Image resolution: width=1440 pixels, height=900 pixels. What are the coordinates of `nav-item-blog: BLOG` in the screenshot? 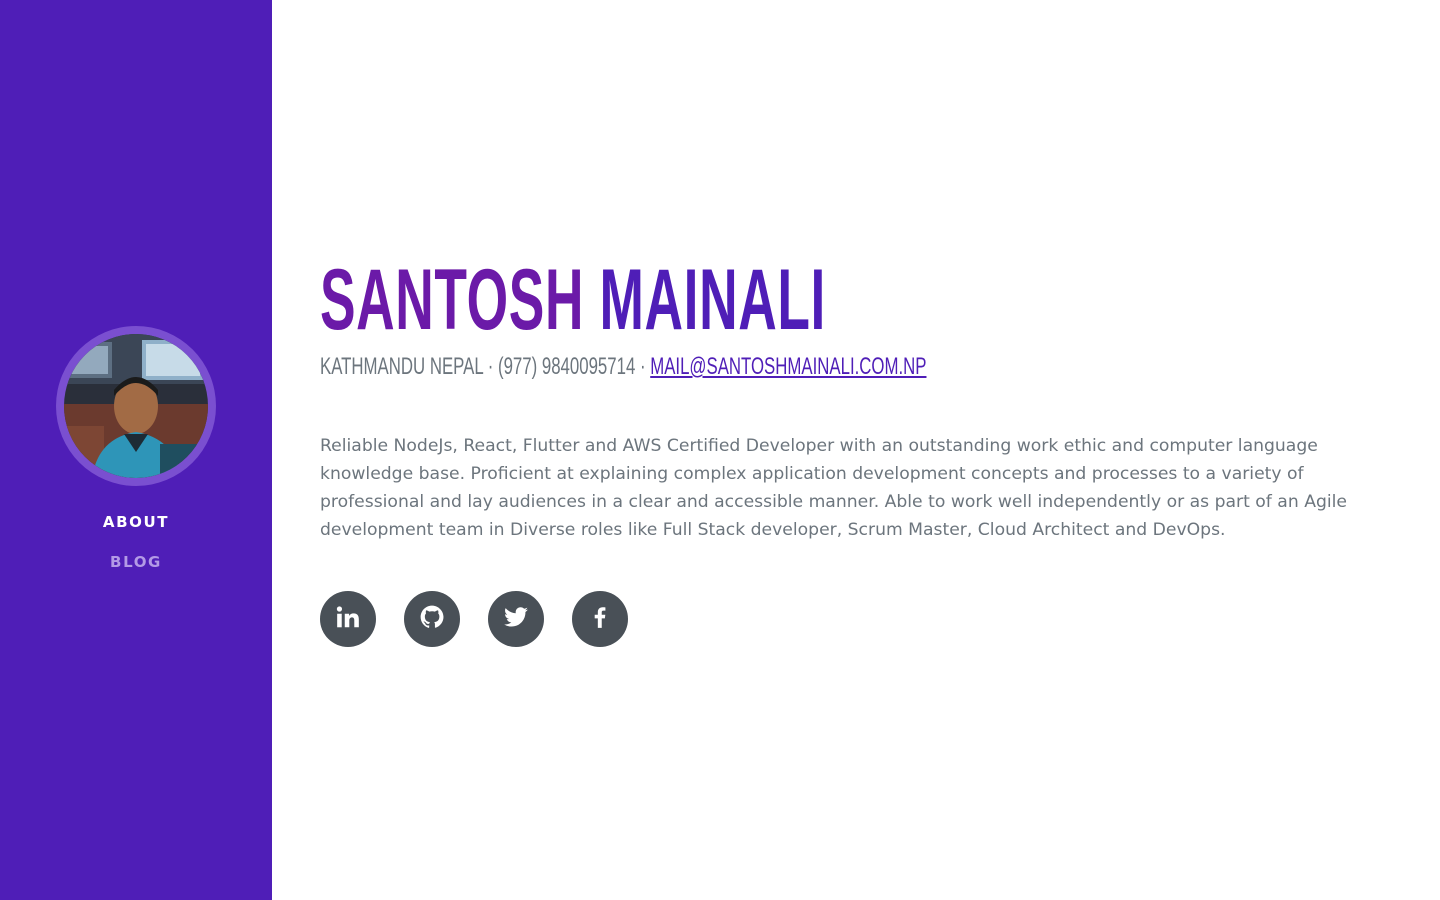 It's located at (136, 562).